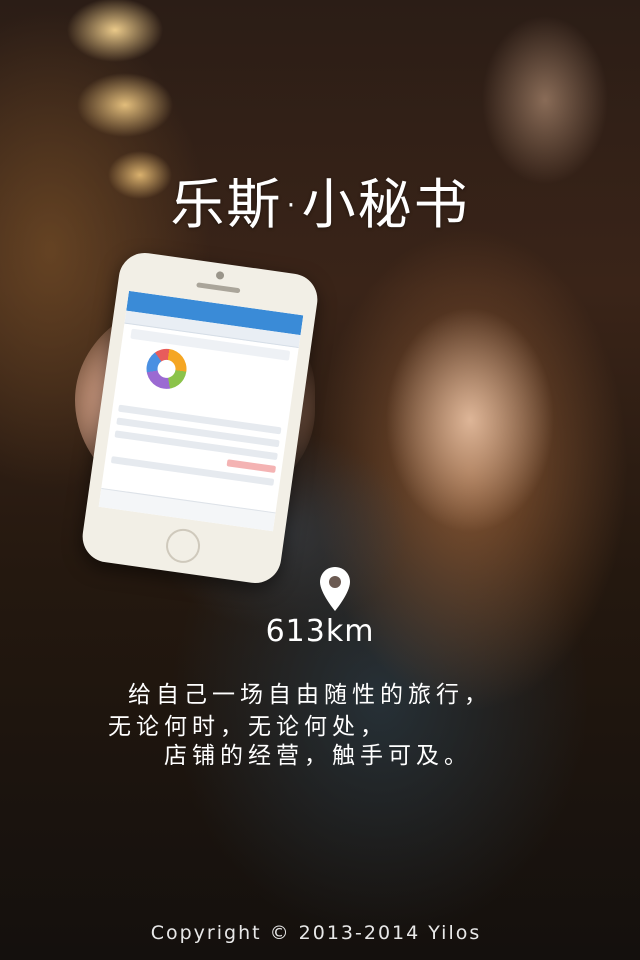  I want to click on copyright-text: Copyright © 2013-2014 Yilos, so click(316, 933).